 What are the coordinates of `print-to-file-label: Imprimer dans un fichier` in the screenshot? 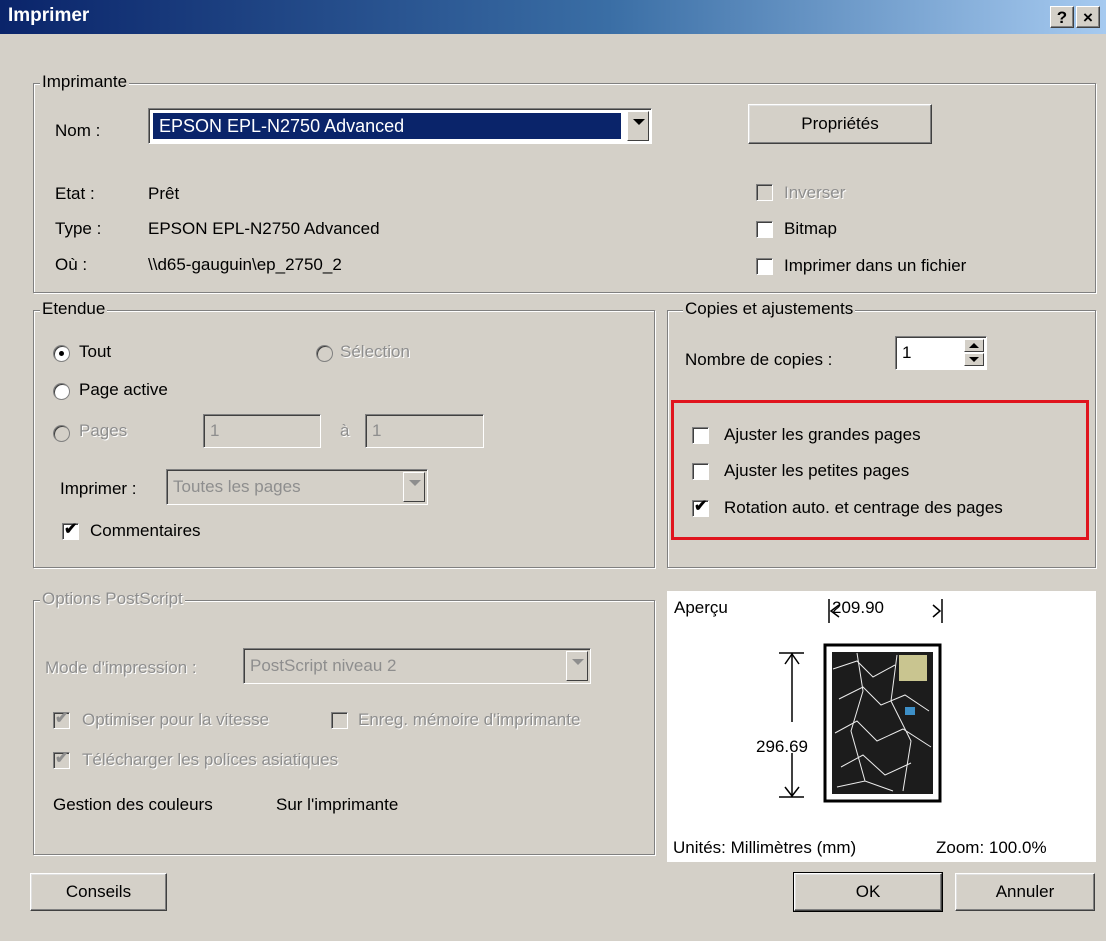 It's located at (875, 265).